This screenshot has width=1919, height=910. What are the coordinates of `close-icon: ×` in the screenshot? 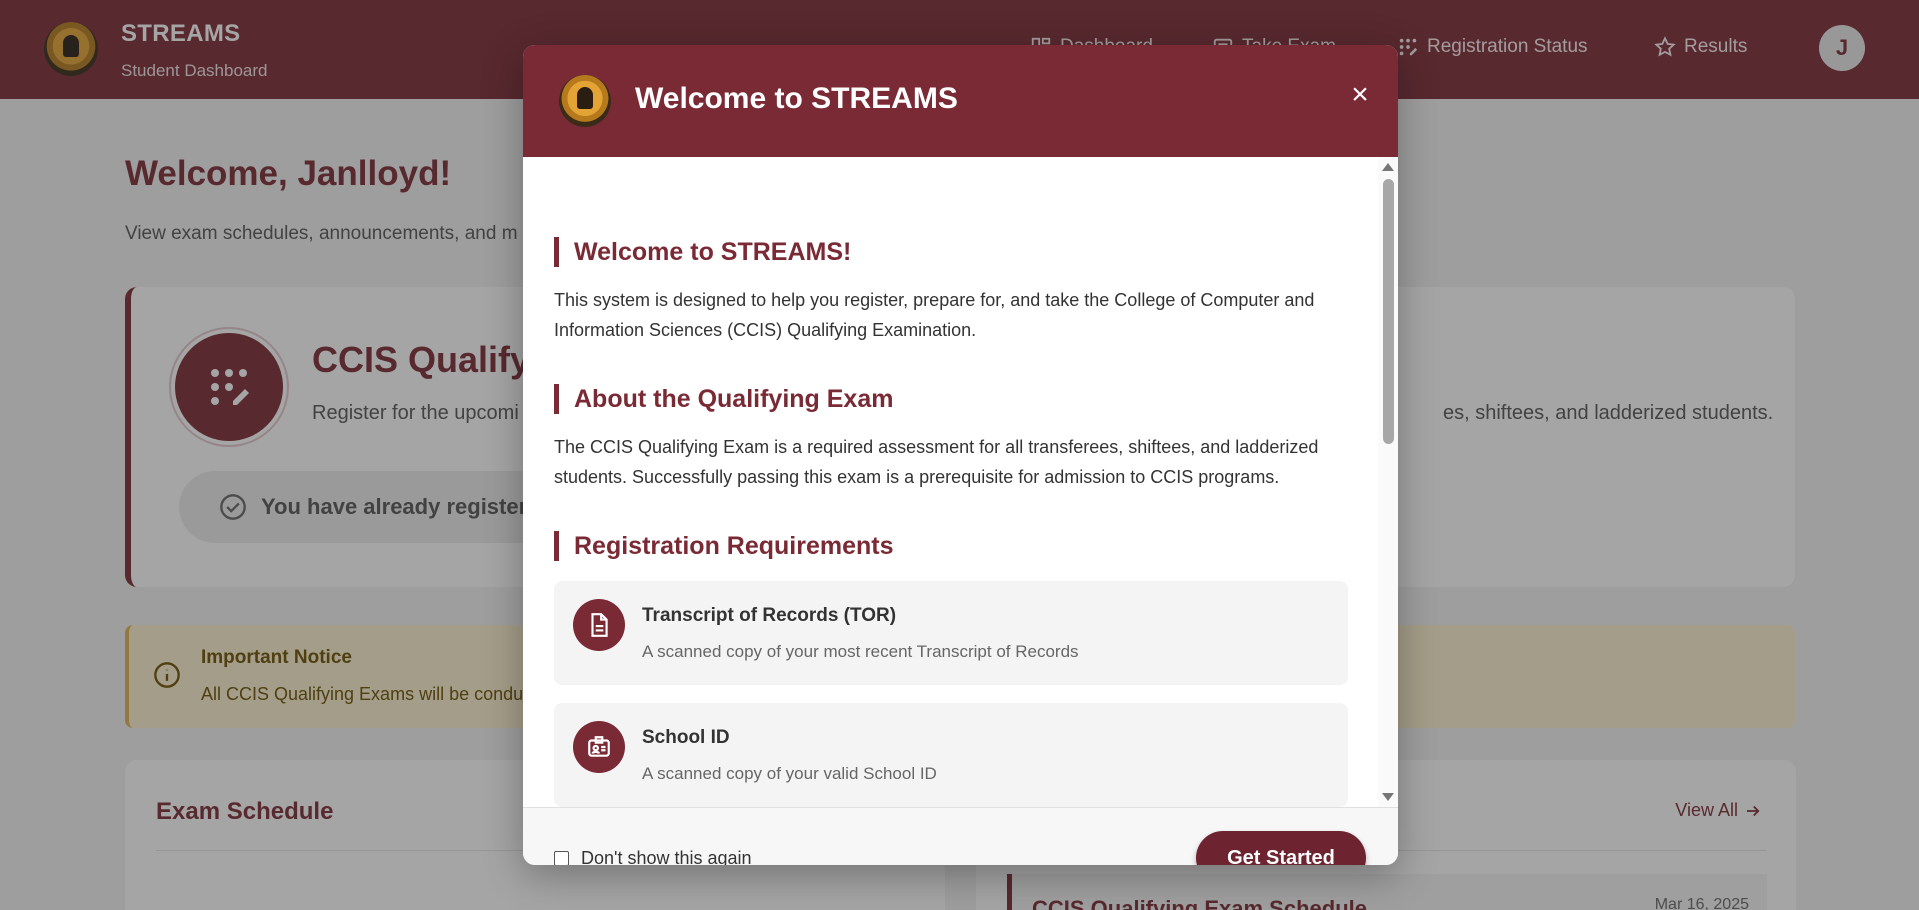 It's located at (1360, 95).